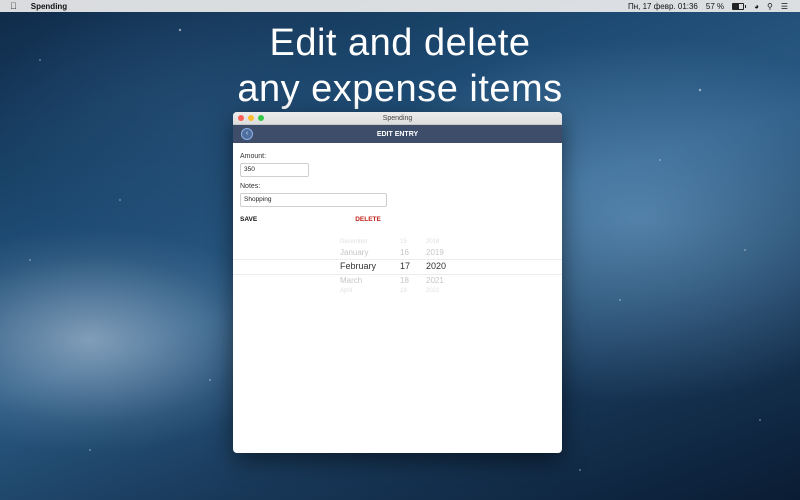  I want to click on menu-bar:  Spending Пн, 17 февр. 01:36 57 % ◕ ⚲ ☰, so click(400, 6).